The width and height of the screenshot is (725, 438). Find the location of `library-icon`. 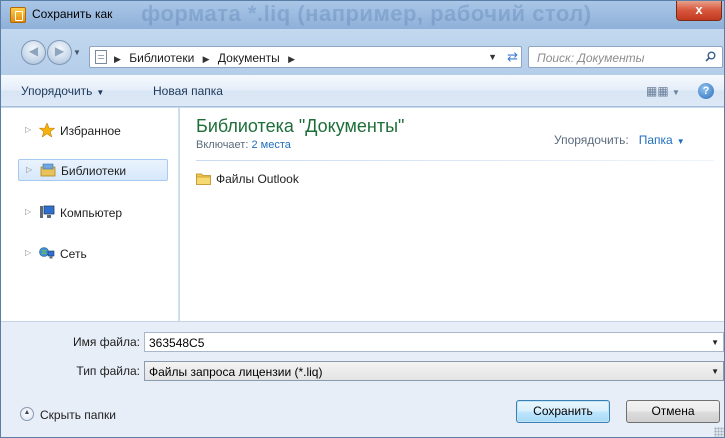

library-icon is located at coordinates (48, 170).